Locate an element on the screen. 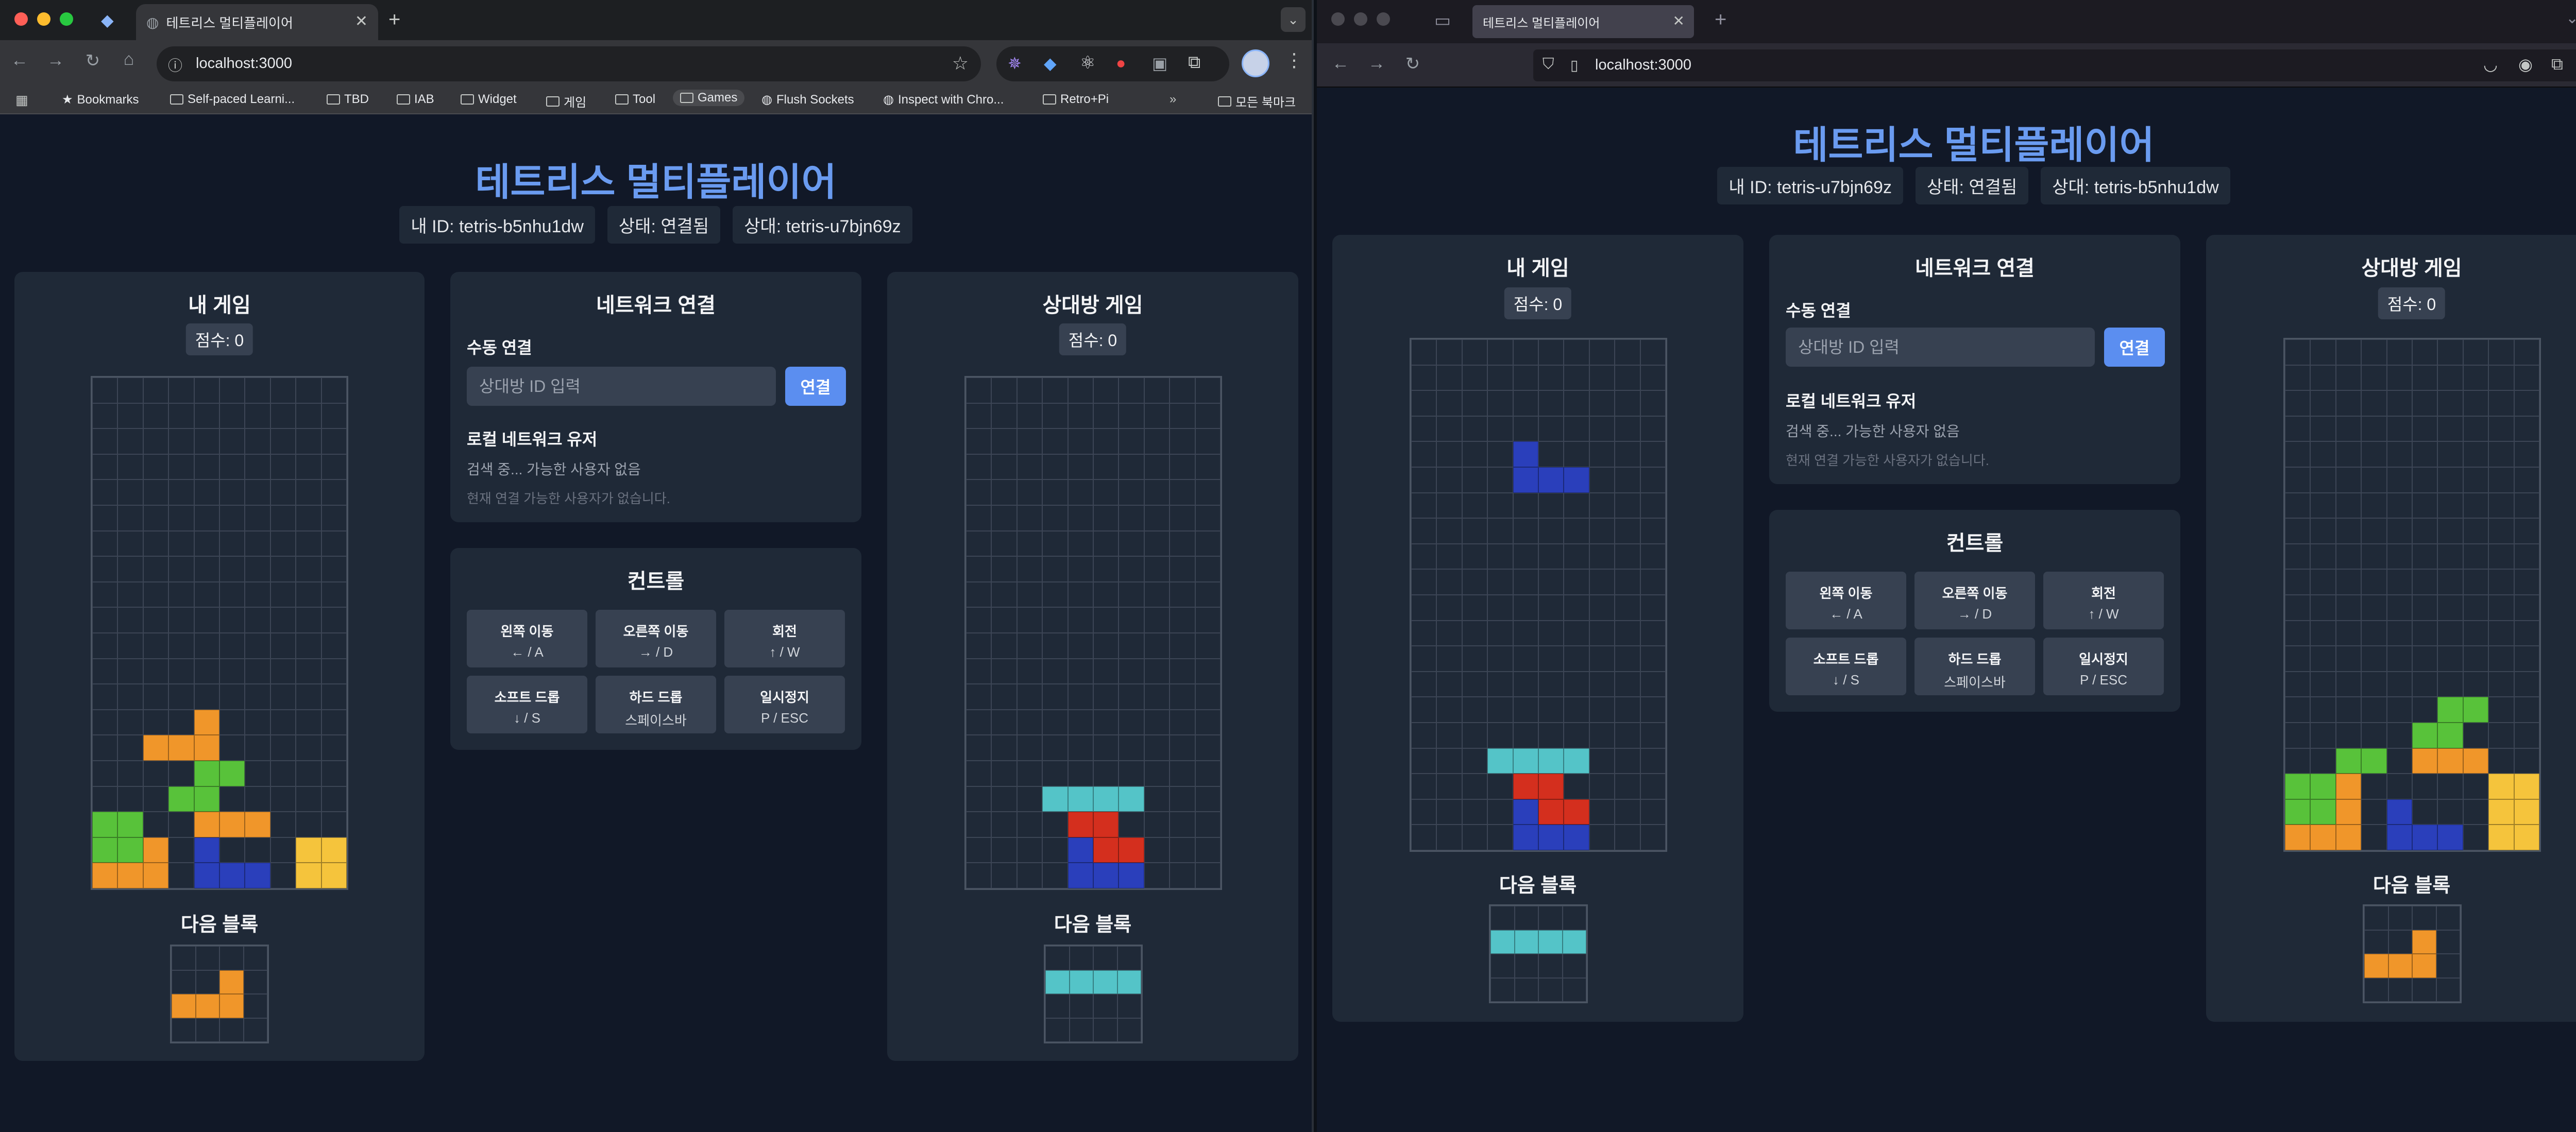 This screenshot has height=1132, width=2576. bookmarks-overflow-icon: » is located at coordinates (1173, 99).